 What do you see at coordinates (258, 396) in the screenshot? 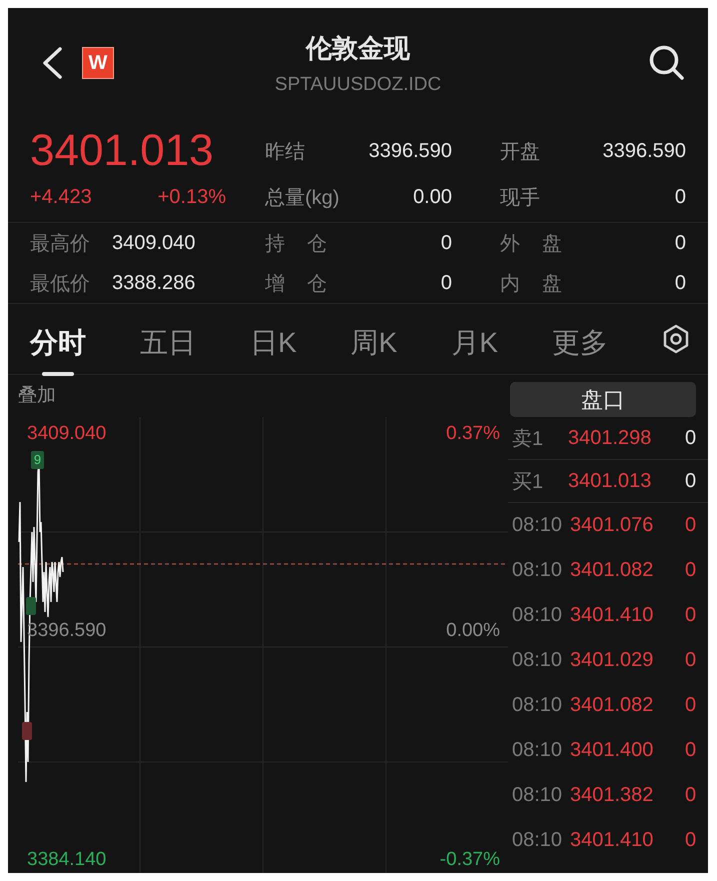
I see `overlay-label: 叠加` at bounding box center [258, 396].